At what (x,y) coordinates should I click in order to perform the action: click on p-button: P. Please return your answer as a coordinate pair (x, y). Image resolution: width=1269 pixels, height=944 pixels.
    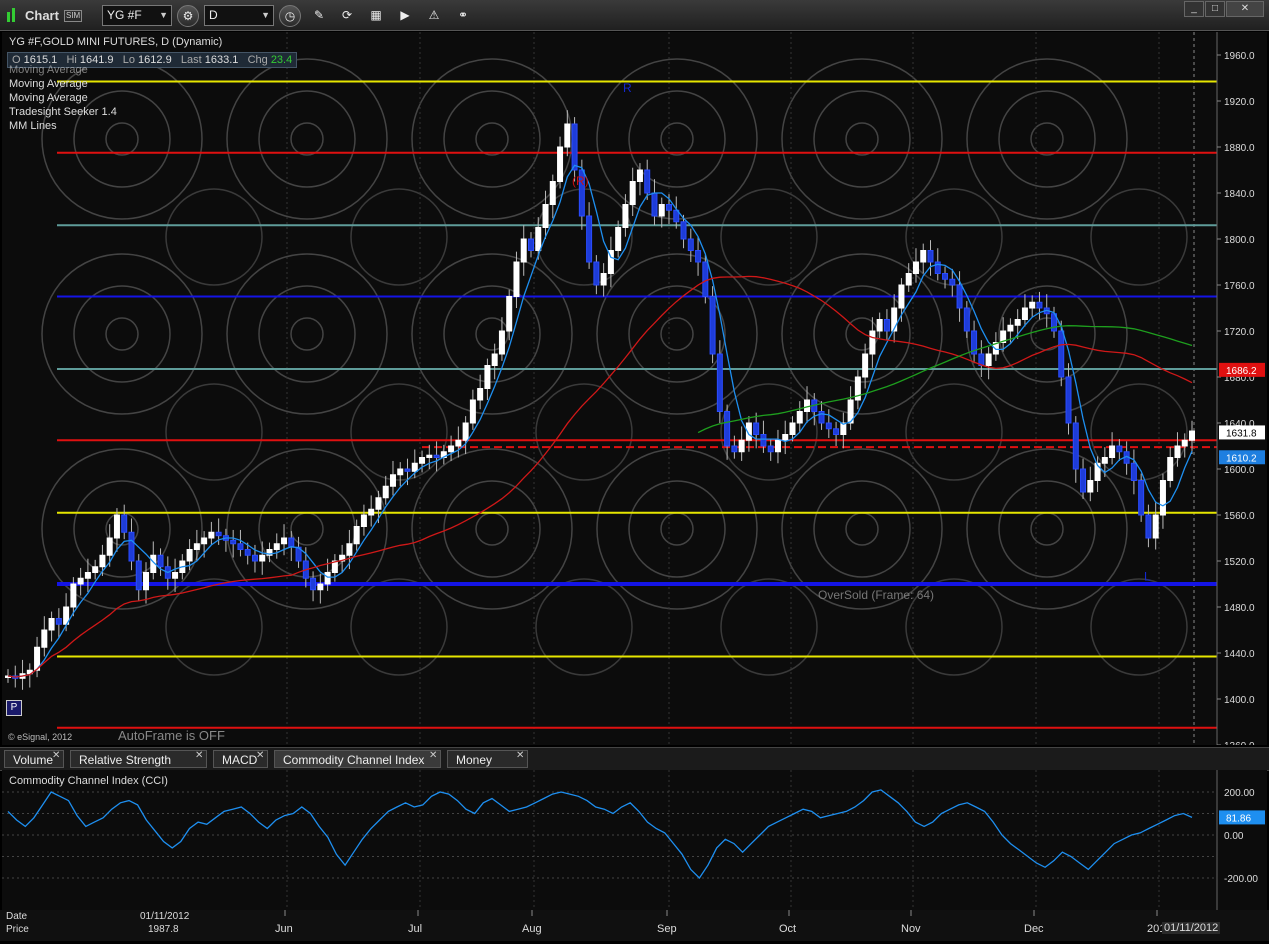
    Looking at the image, I should click on (14, 708).